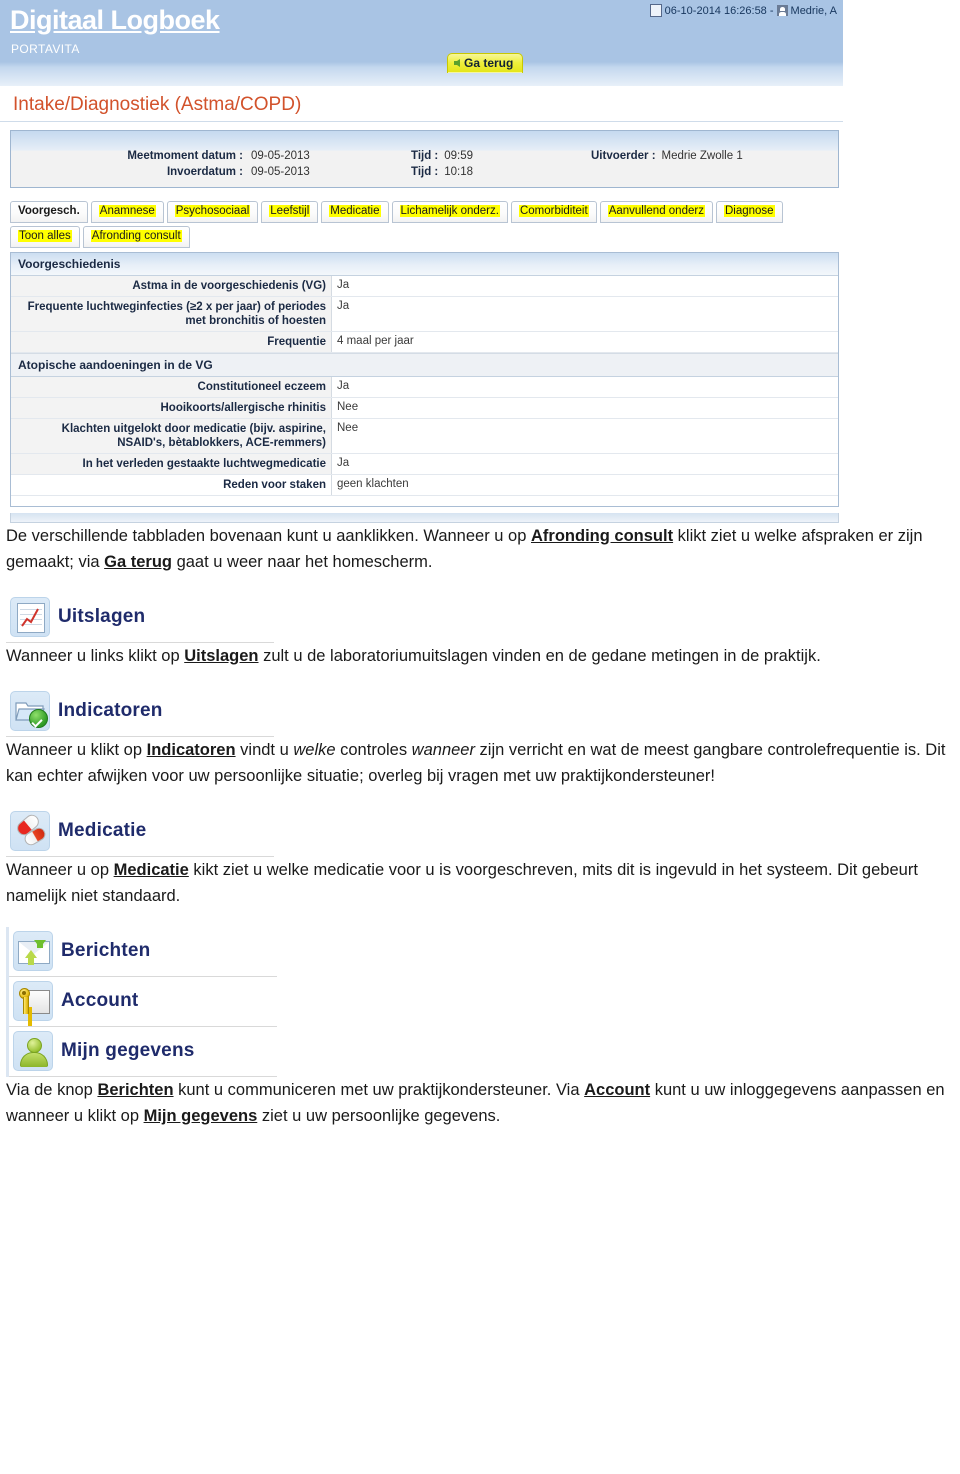 Image resolution: width=960 pixels, height=1474 pixels. What do you see at coordinates (33, 1001) in the screenshot?
I see `key-icon` at bounding box center [33, 1001].